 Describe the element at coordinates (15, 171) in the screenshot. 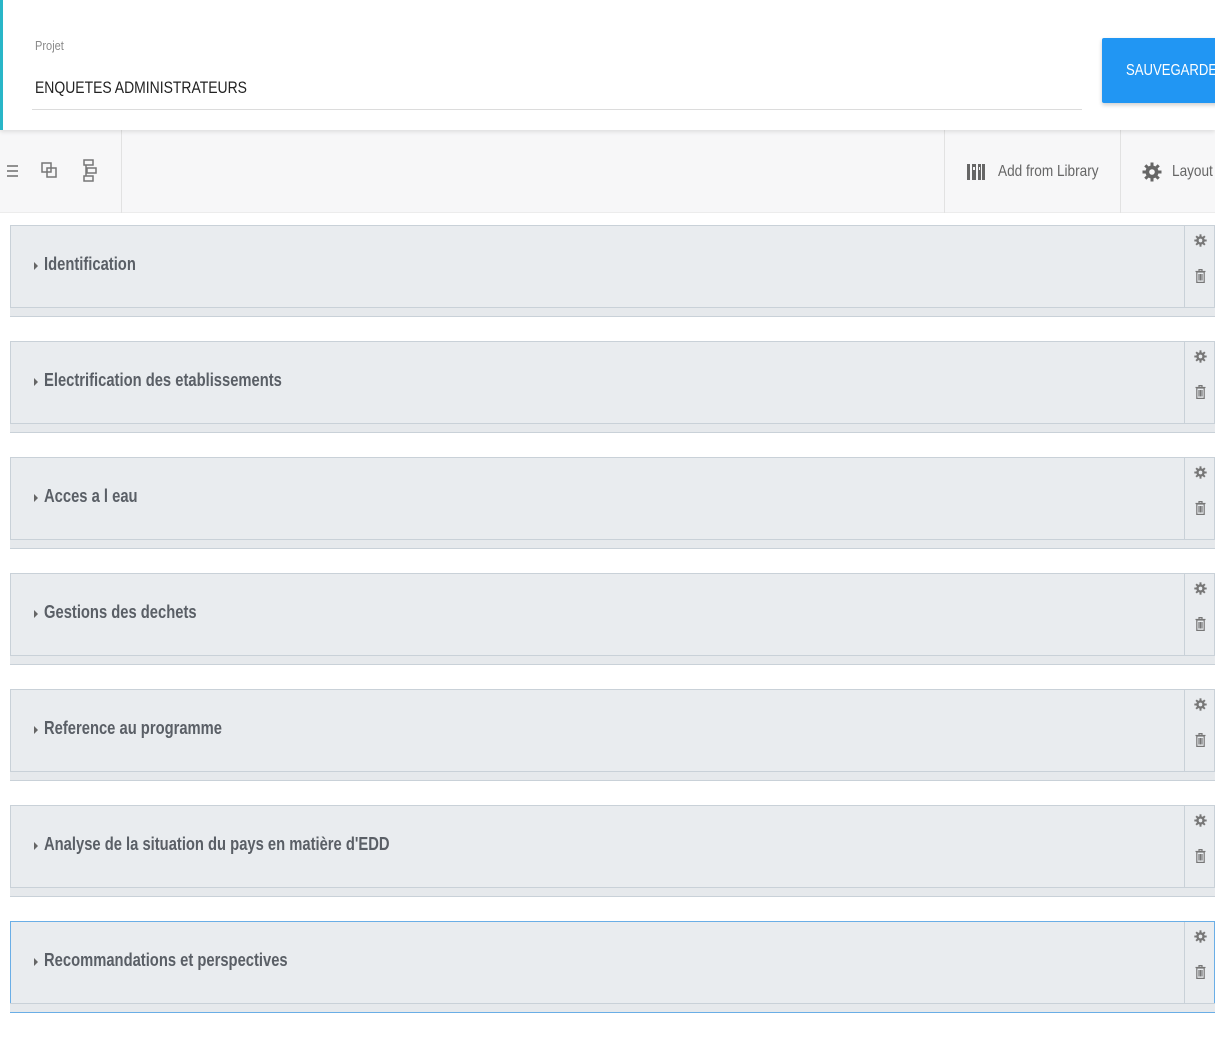

I see `list-icon` at that location.